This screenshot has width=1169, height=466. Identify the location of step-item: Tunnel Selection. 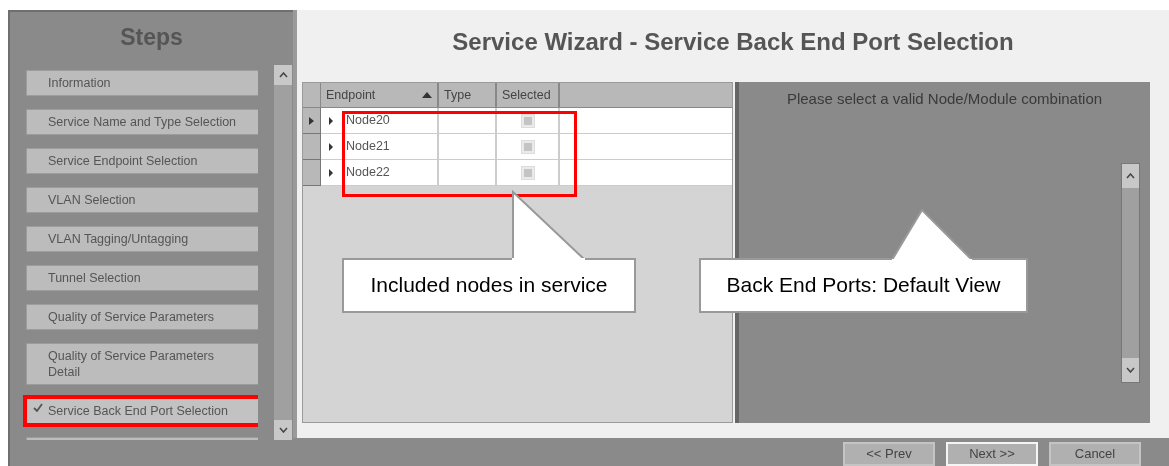
(142, 278).